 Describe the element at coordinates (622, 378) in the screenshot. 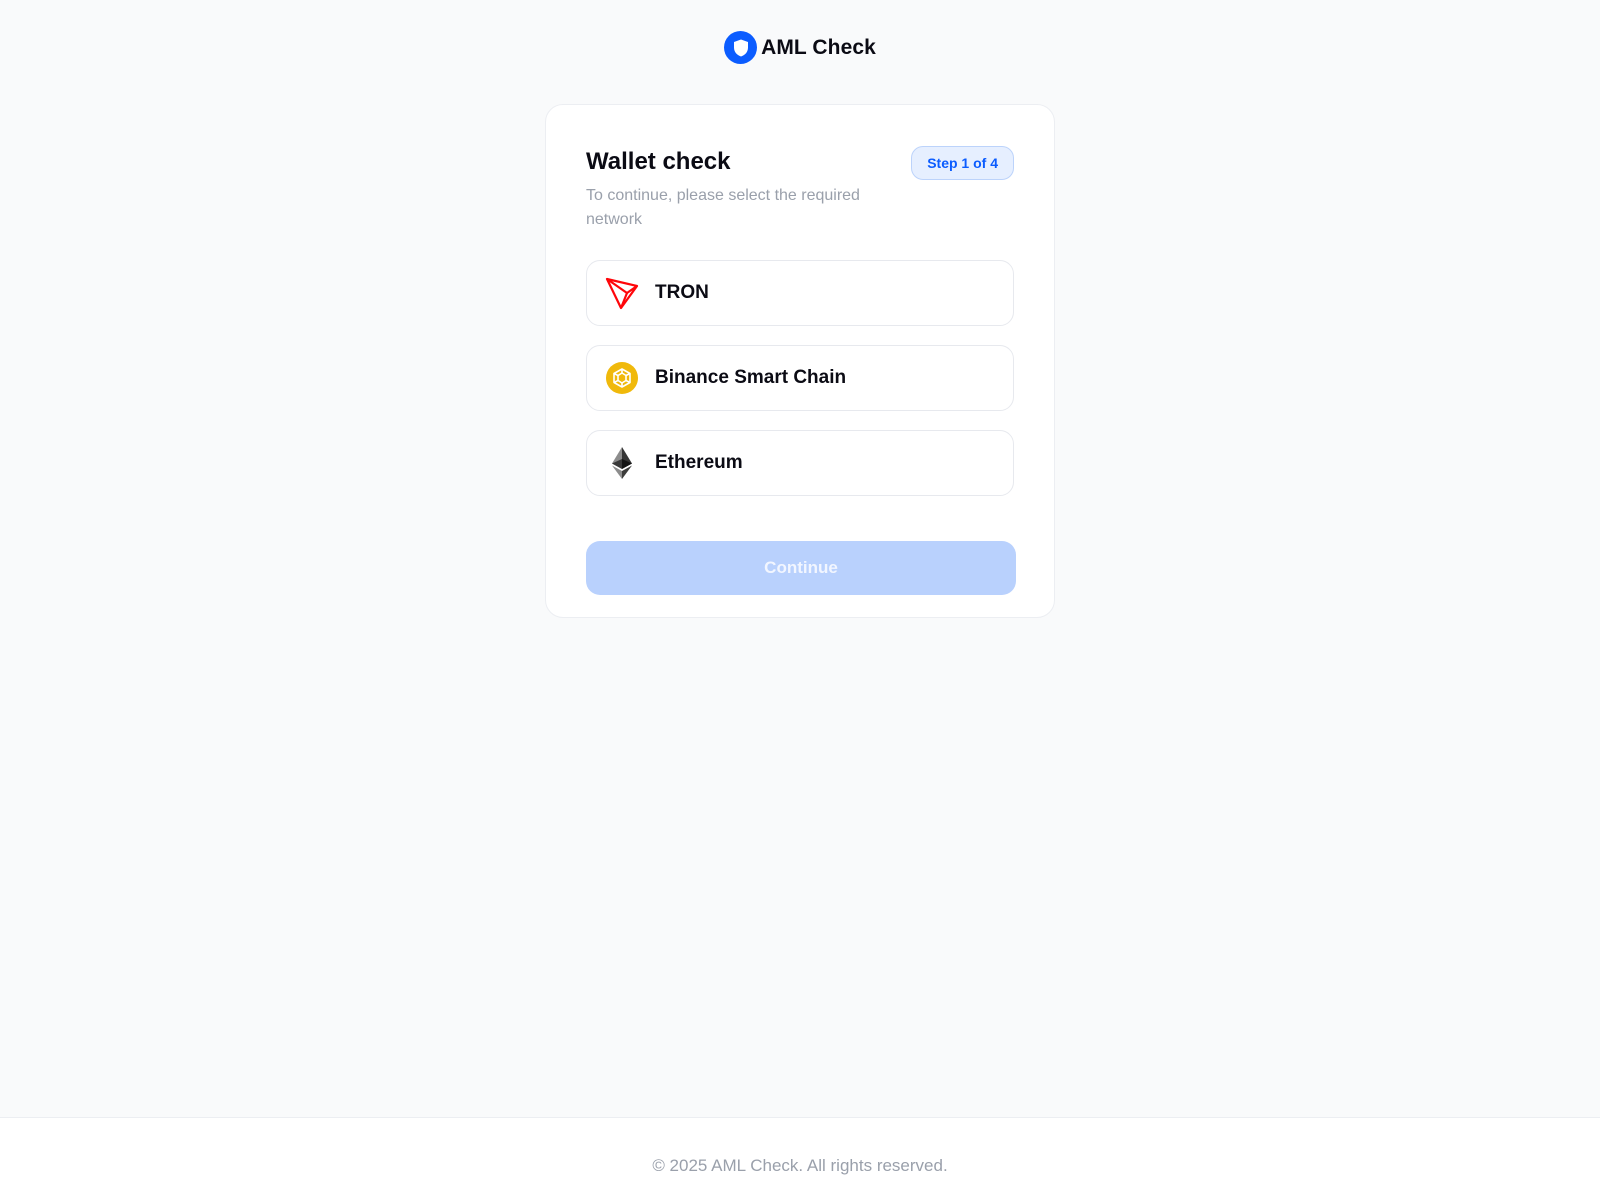

I see `bnb-icon` at that location.